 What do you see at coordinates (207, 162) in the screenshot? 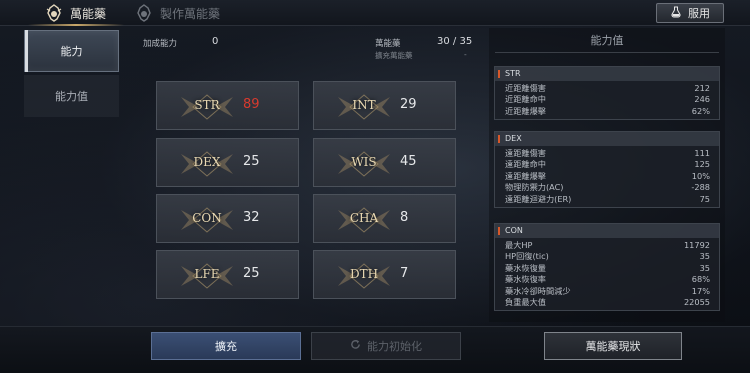
I see `stat-name: DEX` at bounding box center [207, 162].